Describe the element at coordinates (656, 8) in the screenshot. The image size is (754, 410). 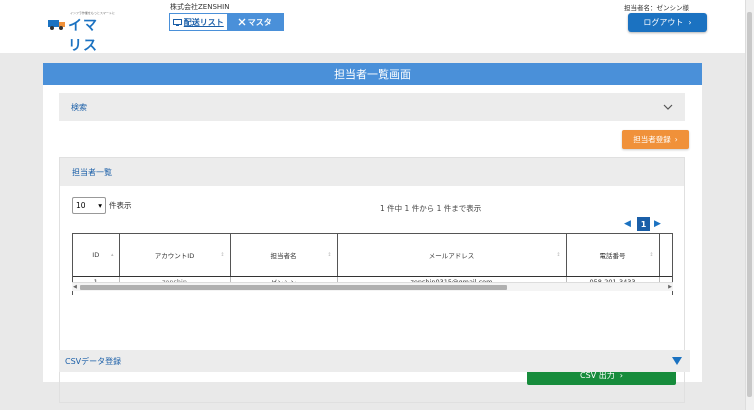
I see `user-name: 担当者名：ゼンシン様` at that location.